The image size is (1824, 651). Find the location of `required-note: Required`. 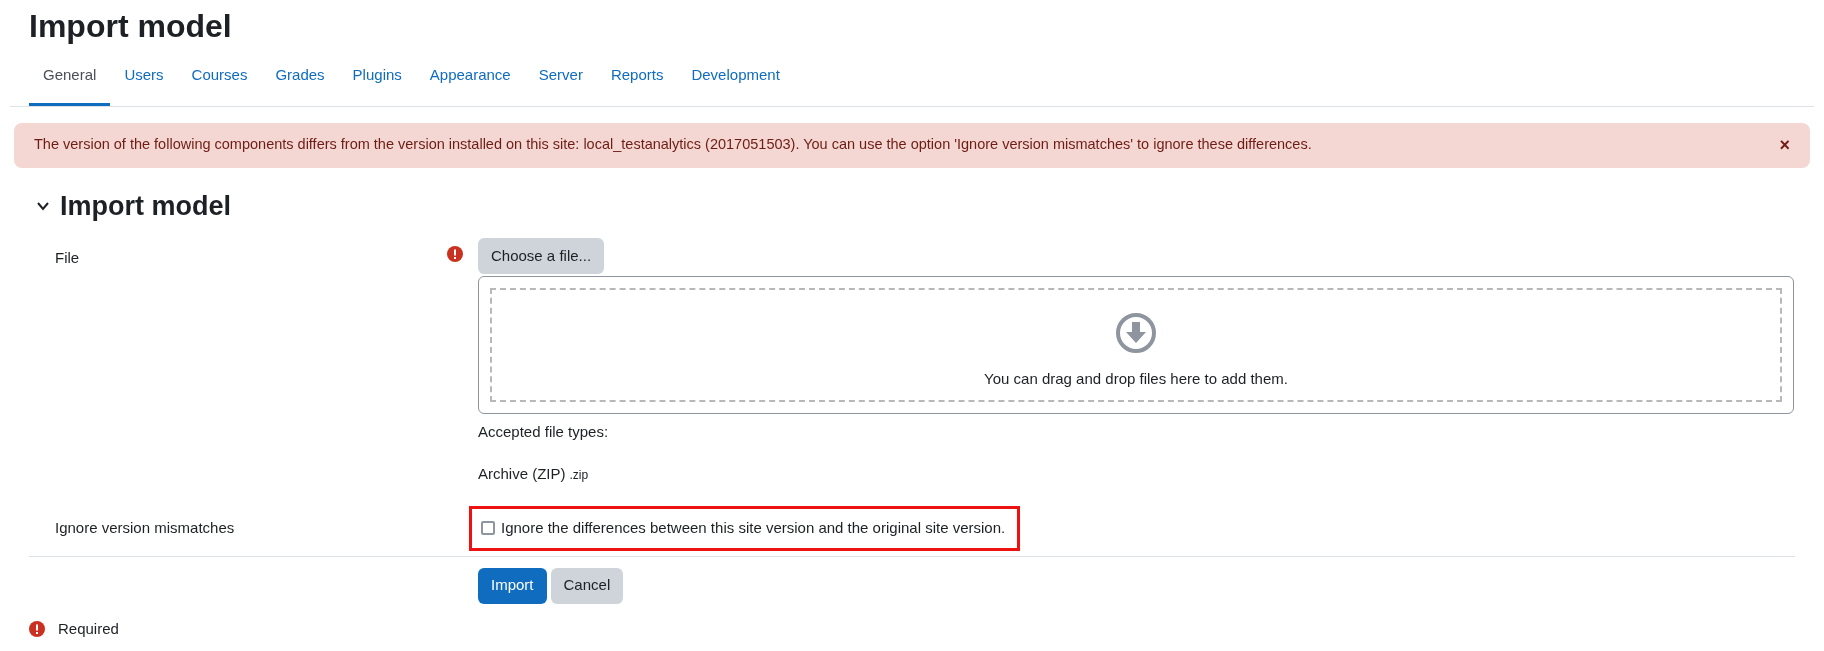

required-note: Required is located at coordinates (88, 628).